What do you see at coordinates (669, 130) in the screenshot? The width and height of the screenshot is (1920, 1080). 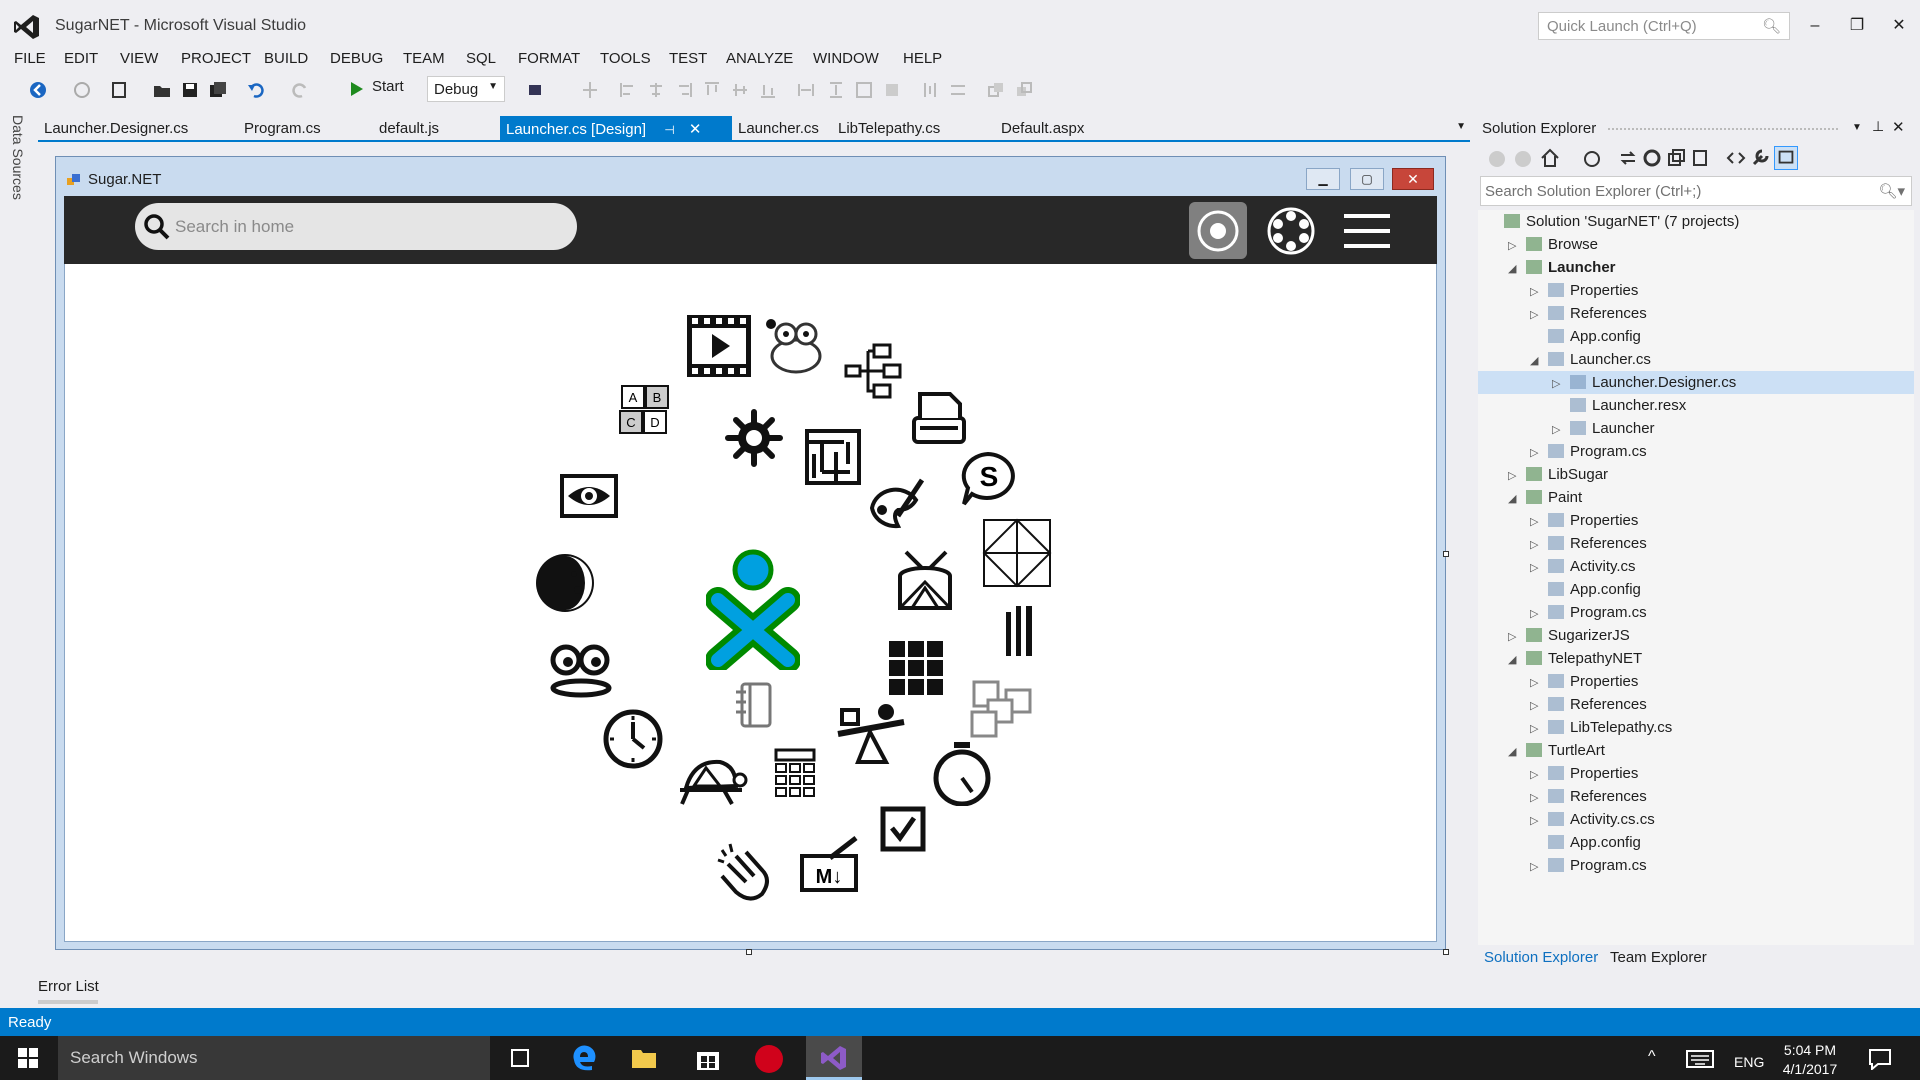 I see `pin-icon: ⊣` at bounding box center [669, 130].